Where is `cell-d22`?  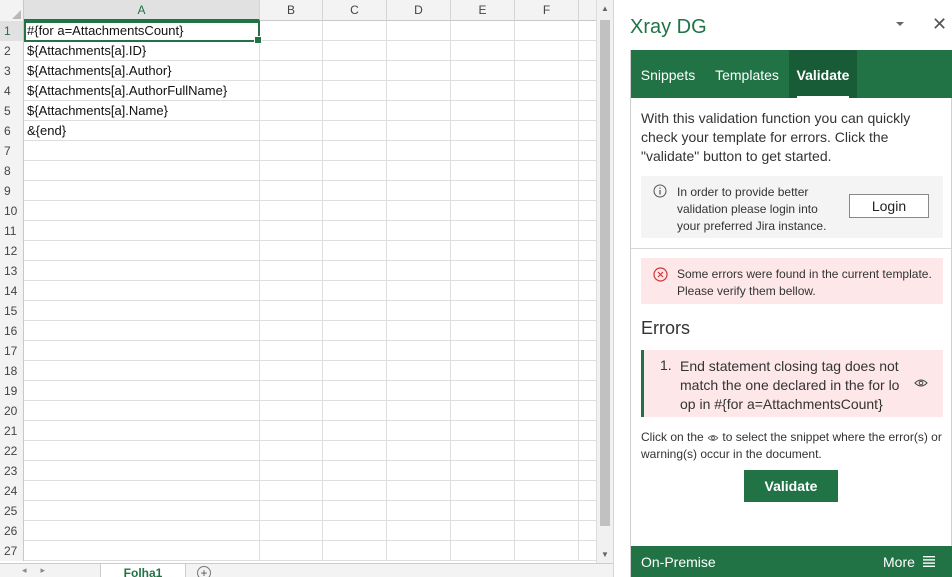 cell-d22 is located at coordinates (419, 451).